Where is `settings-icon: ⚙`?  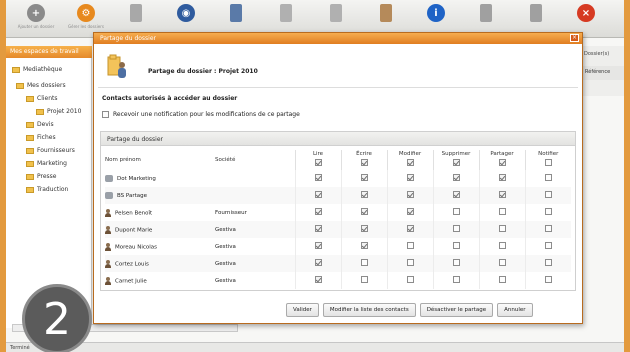 settings-icon: ⚙ is located at coordinates (86, 13).